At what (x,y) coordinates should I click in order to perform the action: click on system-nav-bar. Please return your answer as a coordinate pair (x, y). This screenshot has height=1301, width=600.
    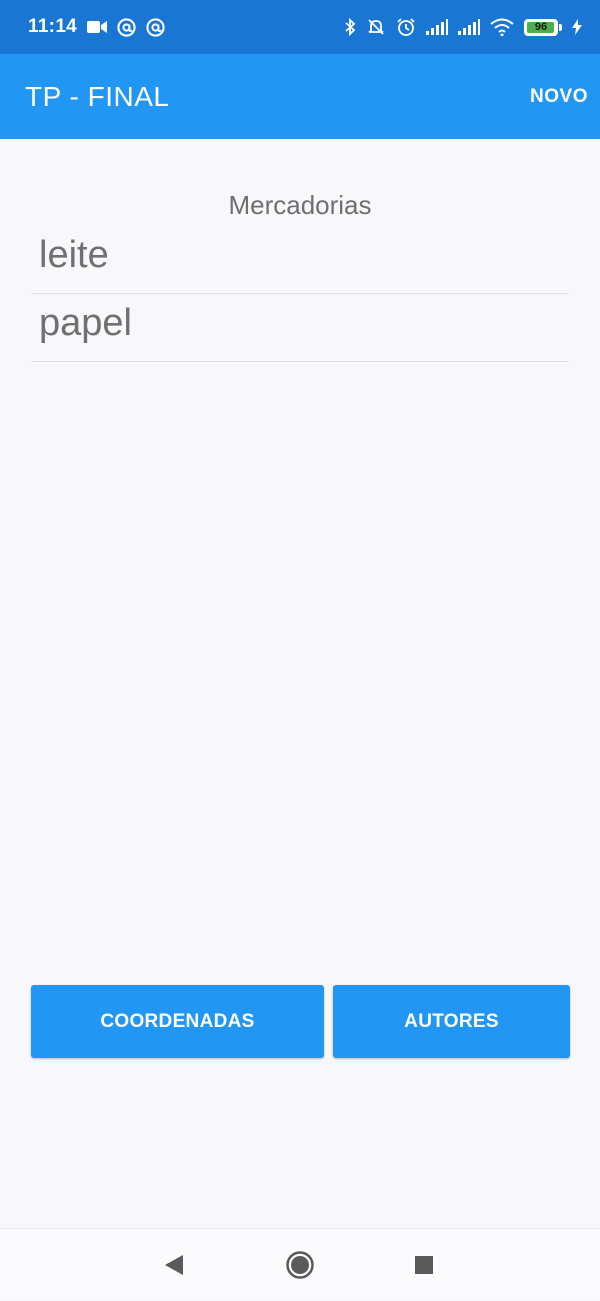
    Looking at the image, I should click on (300, 1264).